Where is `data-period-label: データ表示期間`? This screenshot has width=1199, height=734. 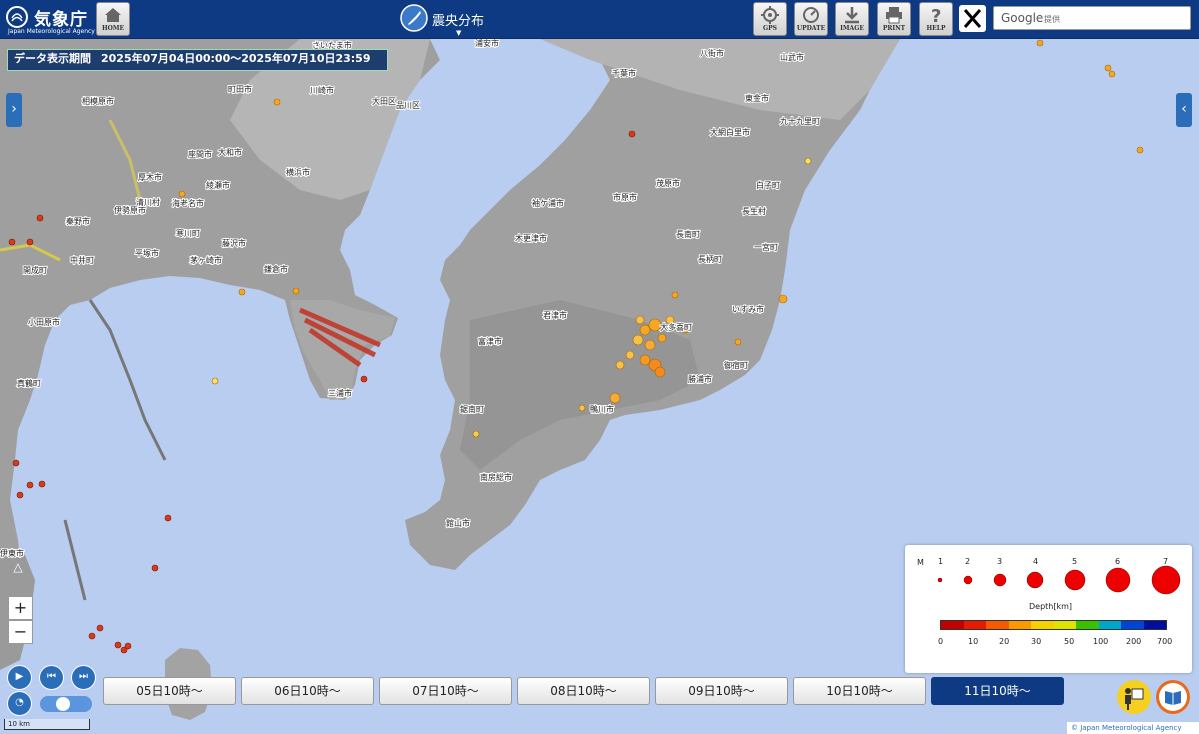
data-period-label: データ表示期間 is located at coordinates (52, 58).